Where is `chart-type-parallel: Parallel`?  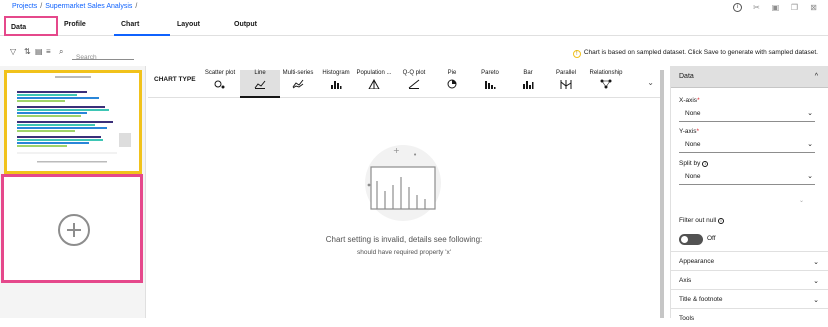
chart-type-parallel: Parallel is located at coordinates (566, 84).